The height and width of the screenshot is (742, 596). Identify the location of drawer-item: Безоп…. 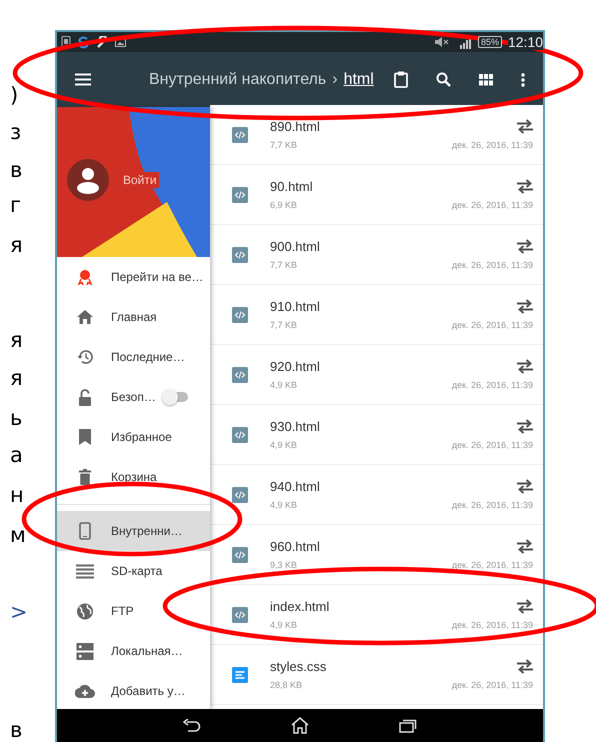
(133, 397).